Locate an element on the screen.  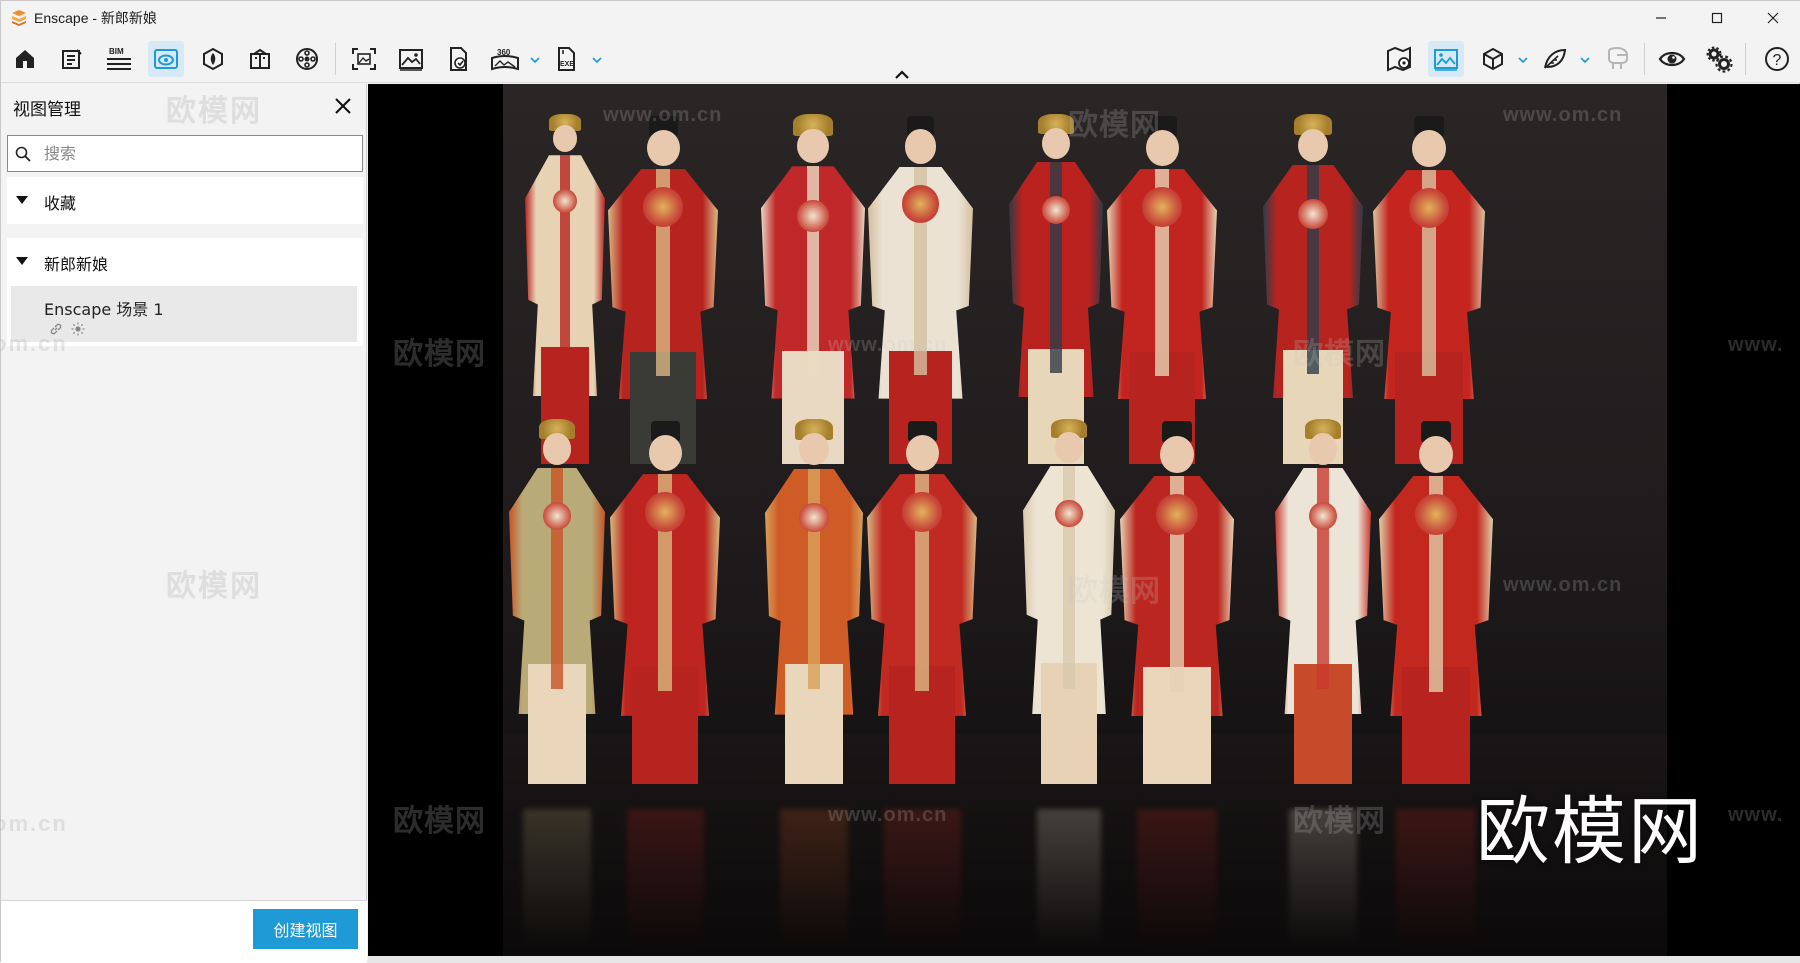
favorites-section-header: 收藏 is located at coordinates (185, 200).